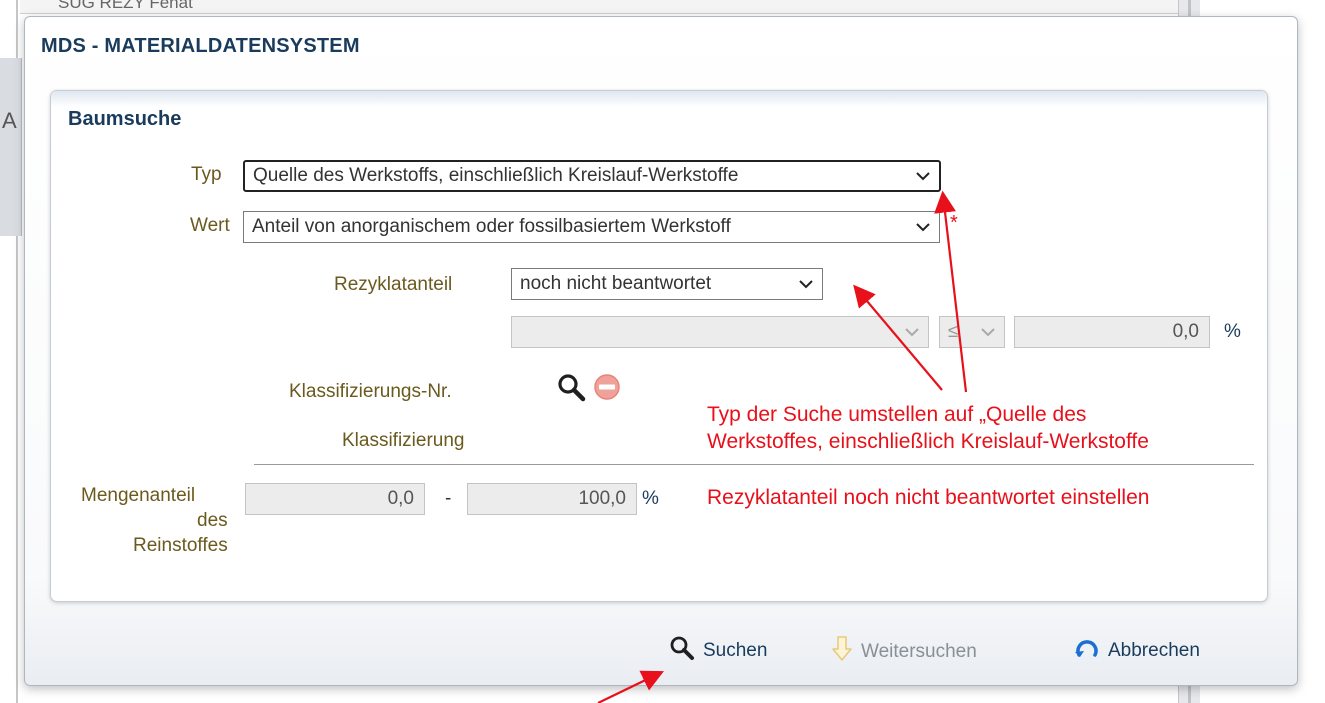 The height and width of the screenshot is (703, 1325). What do you see at coordinates (898, 337) in the screenshot?
I see `arrow-to-rezyklatanteil` at bounding box center [898, 337].